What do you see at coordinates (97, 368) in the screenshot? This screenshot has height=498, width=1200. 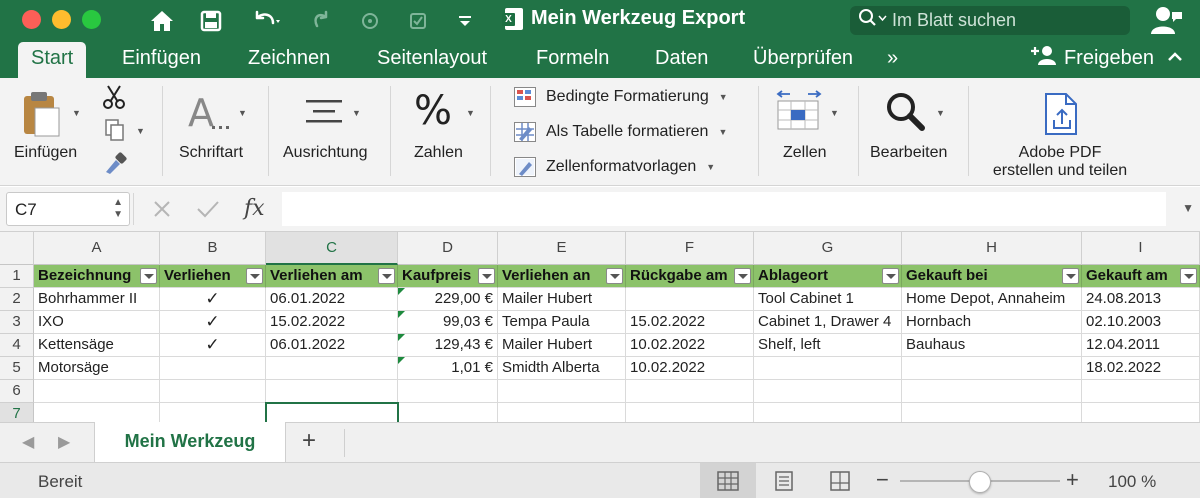 I see `cell-a5: Motorsäge` at bounding box center [97, 368].